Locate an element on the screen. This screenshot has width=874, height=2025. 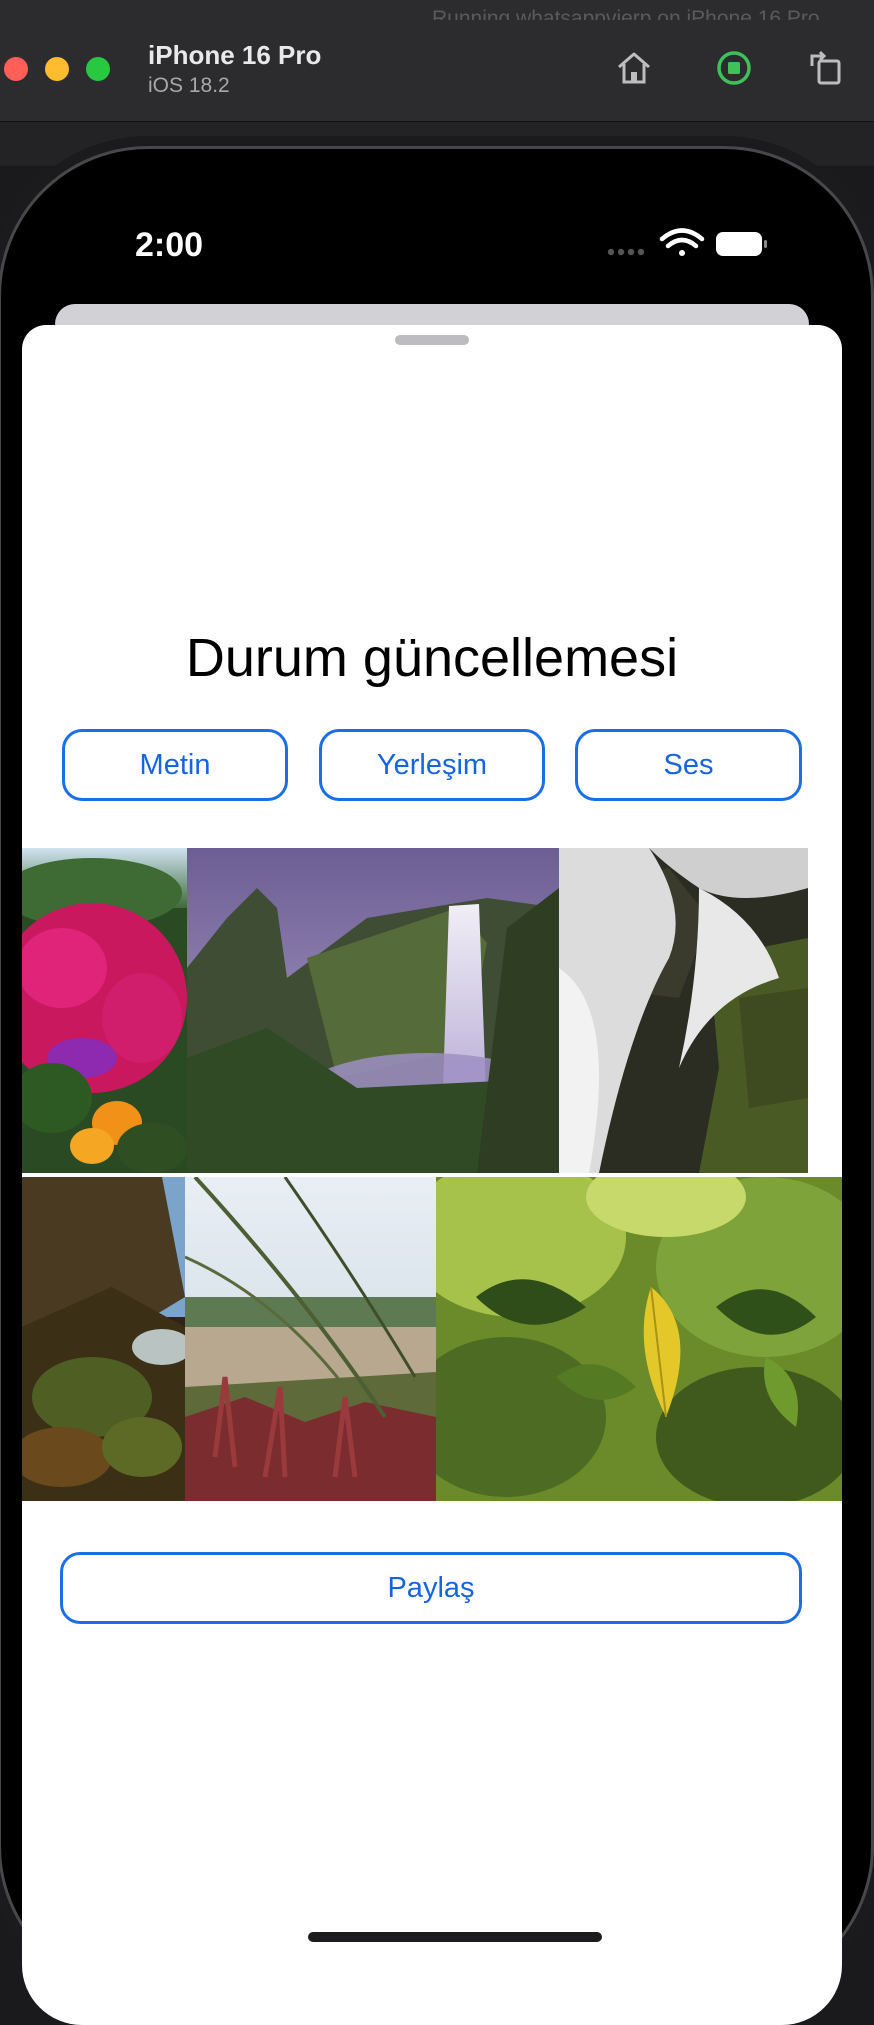
background-window-title: Running whatsappvierp on iPhone 16 Pro is located at coordinates (626, 13).